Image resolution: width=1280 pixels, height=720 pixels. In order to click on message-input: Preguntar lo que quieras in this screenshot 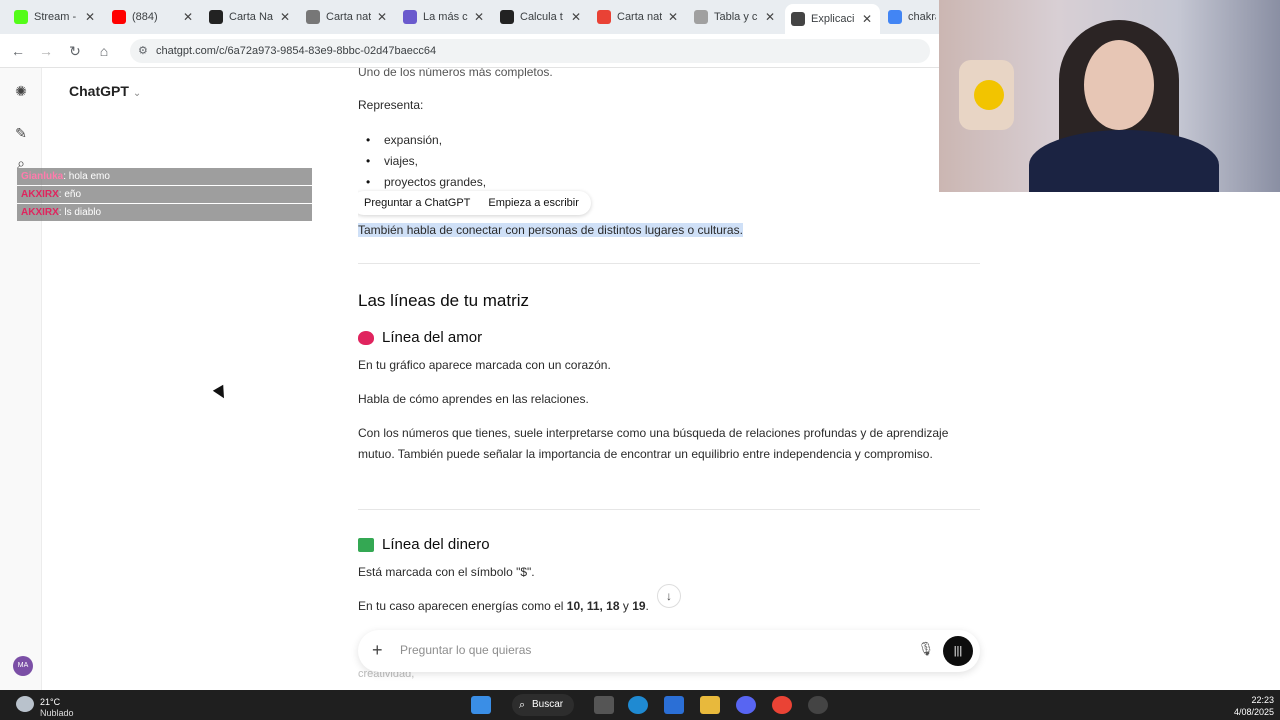, I will do `click(465, 650)`.